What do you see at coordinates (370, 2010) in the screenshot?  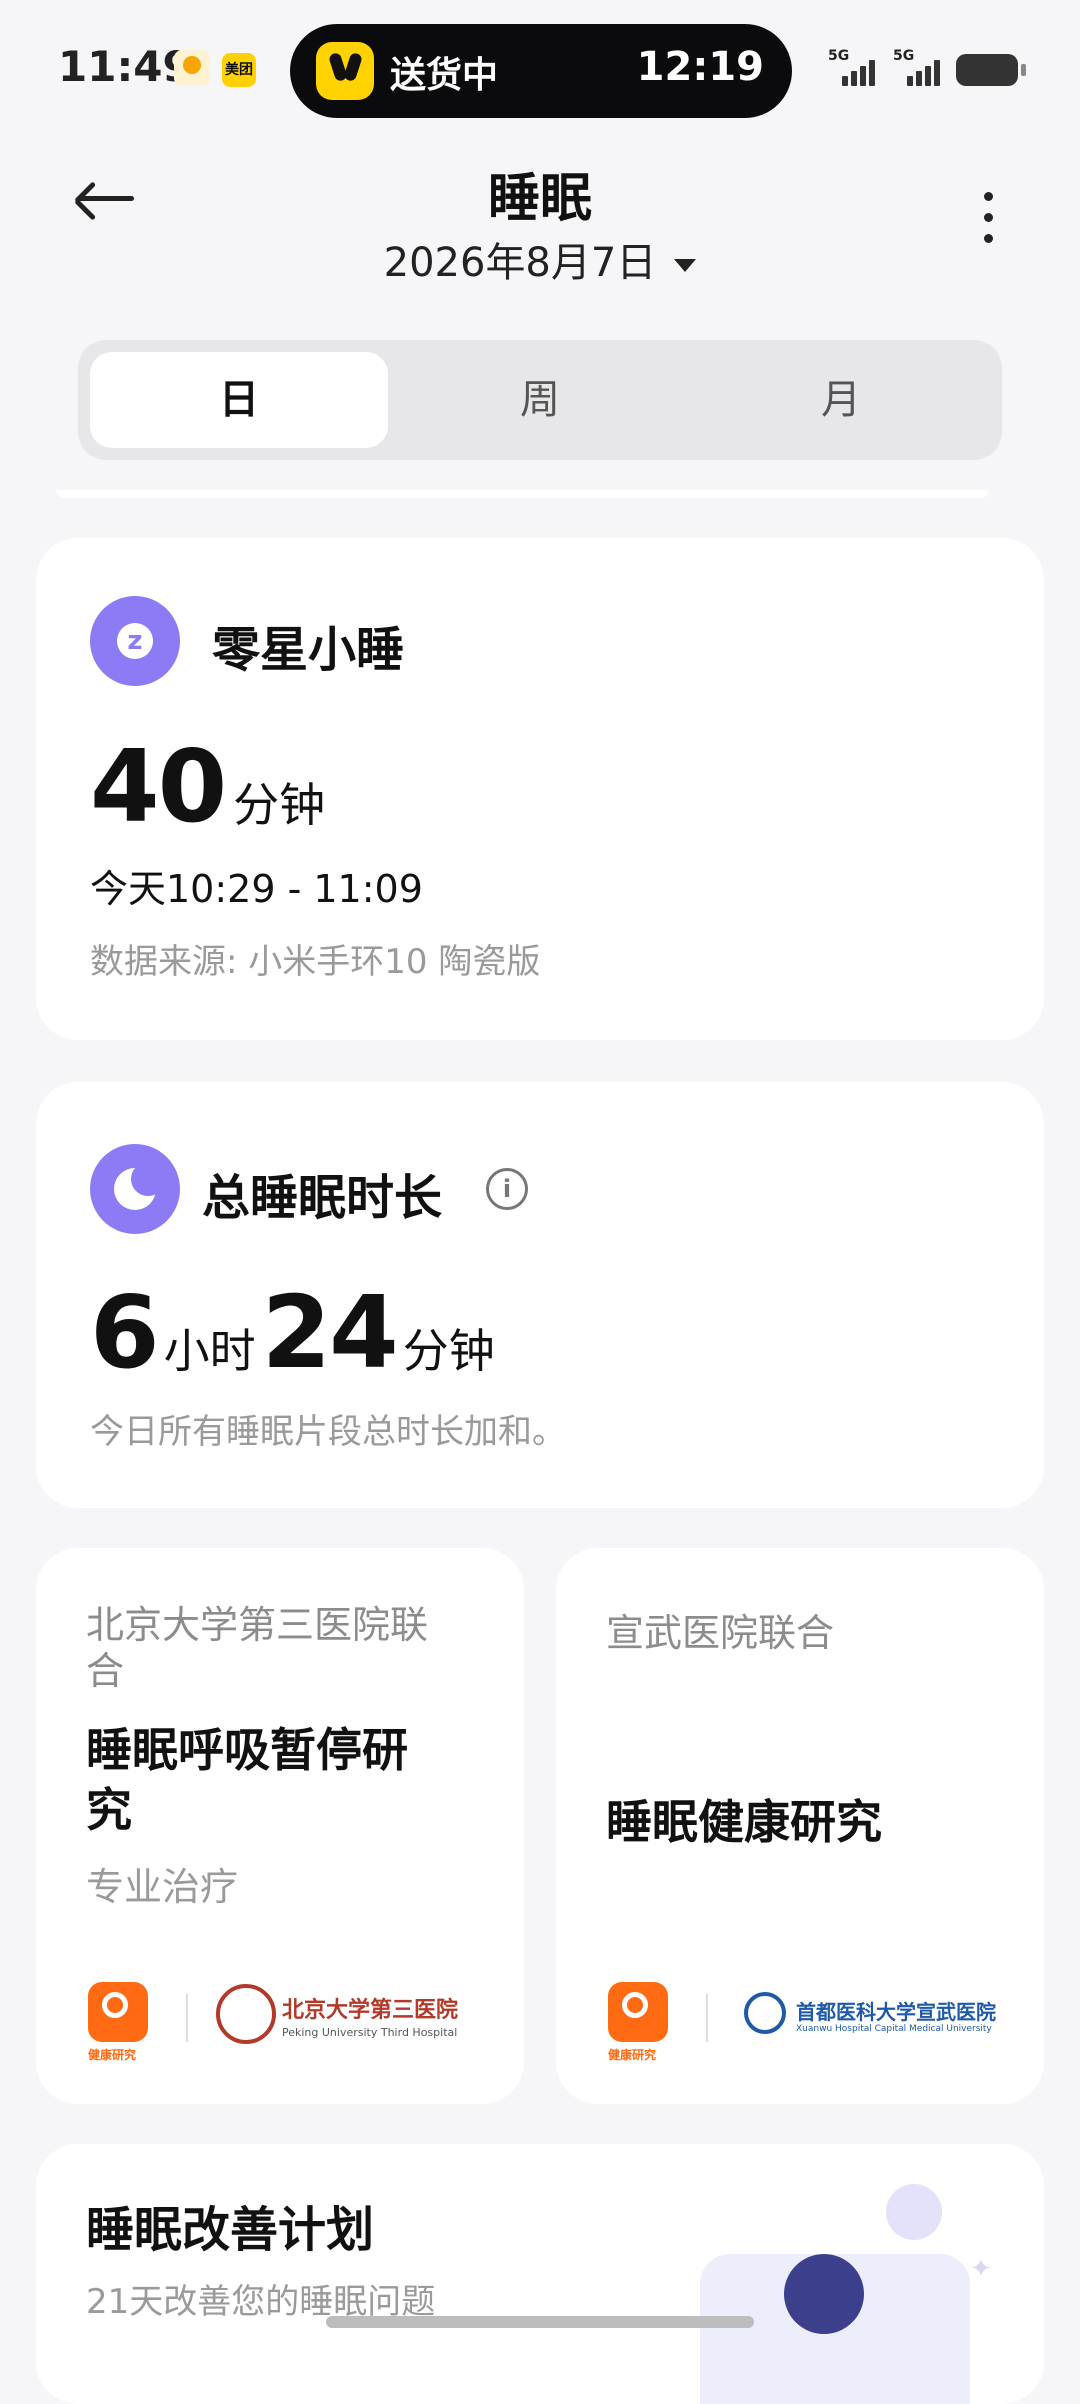 I see `hospital-name-cn: 北京大学第三医院` at bounding box center [370, 2010].